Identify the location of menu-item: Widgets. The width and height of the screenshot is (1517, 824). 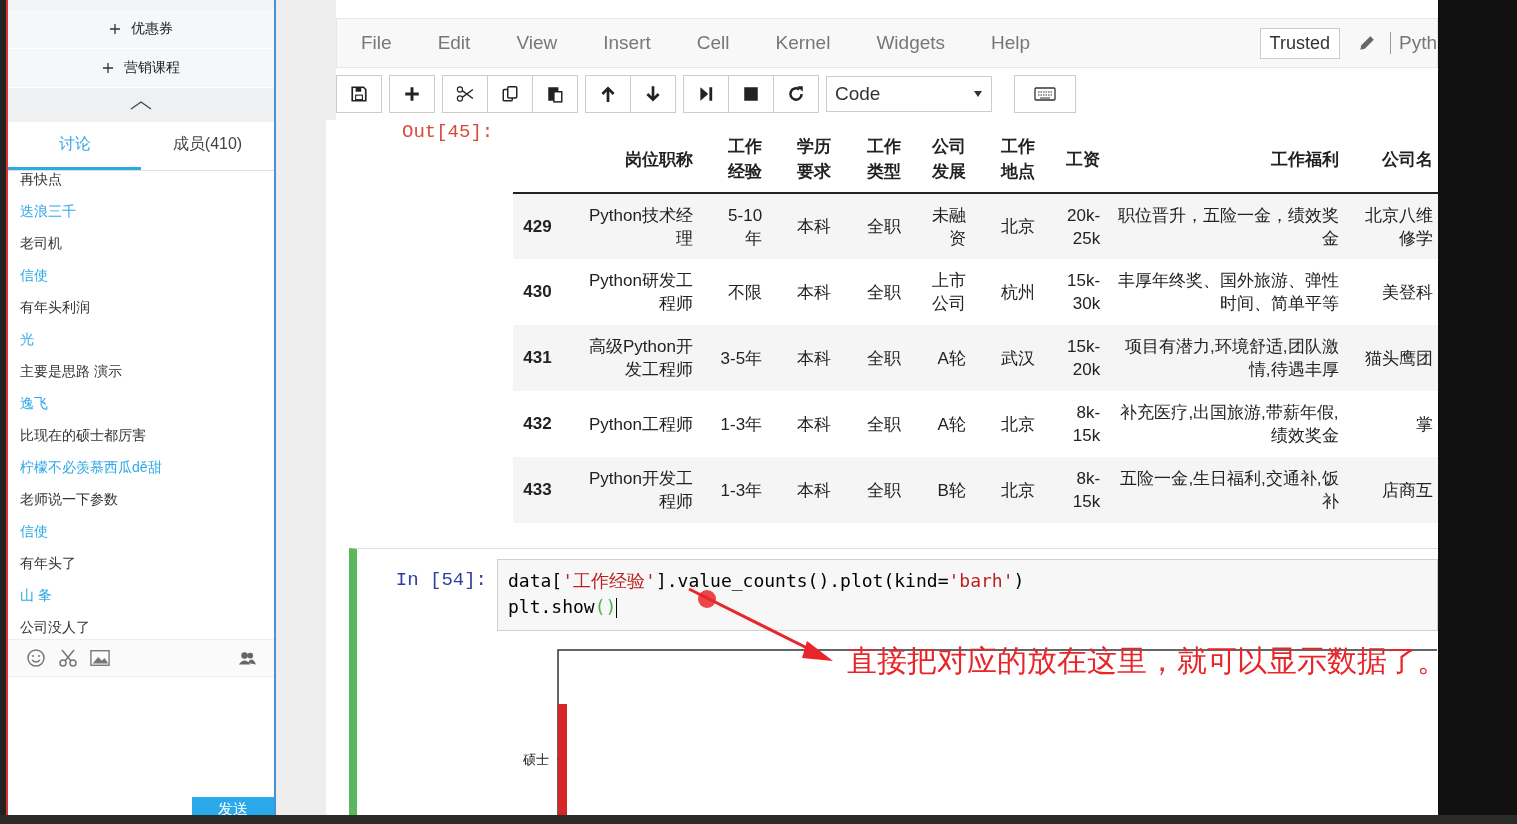
(911, 43).